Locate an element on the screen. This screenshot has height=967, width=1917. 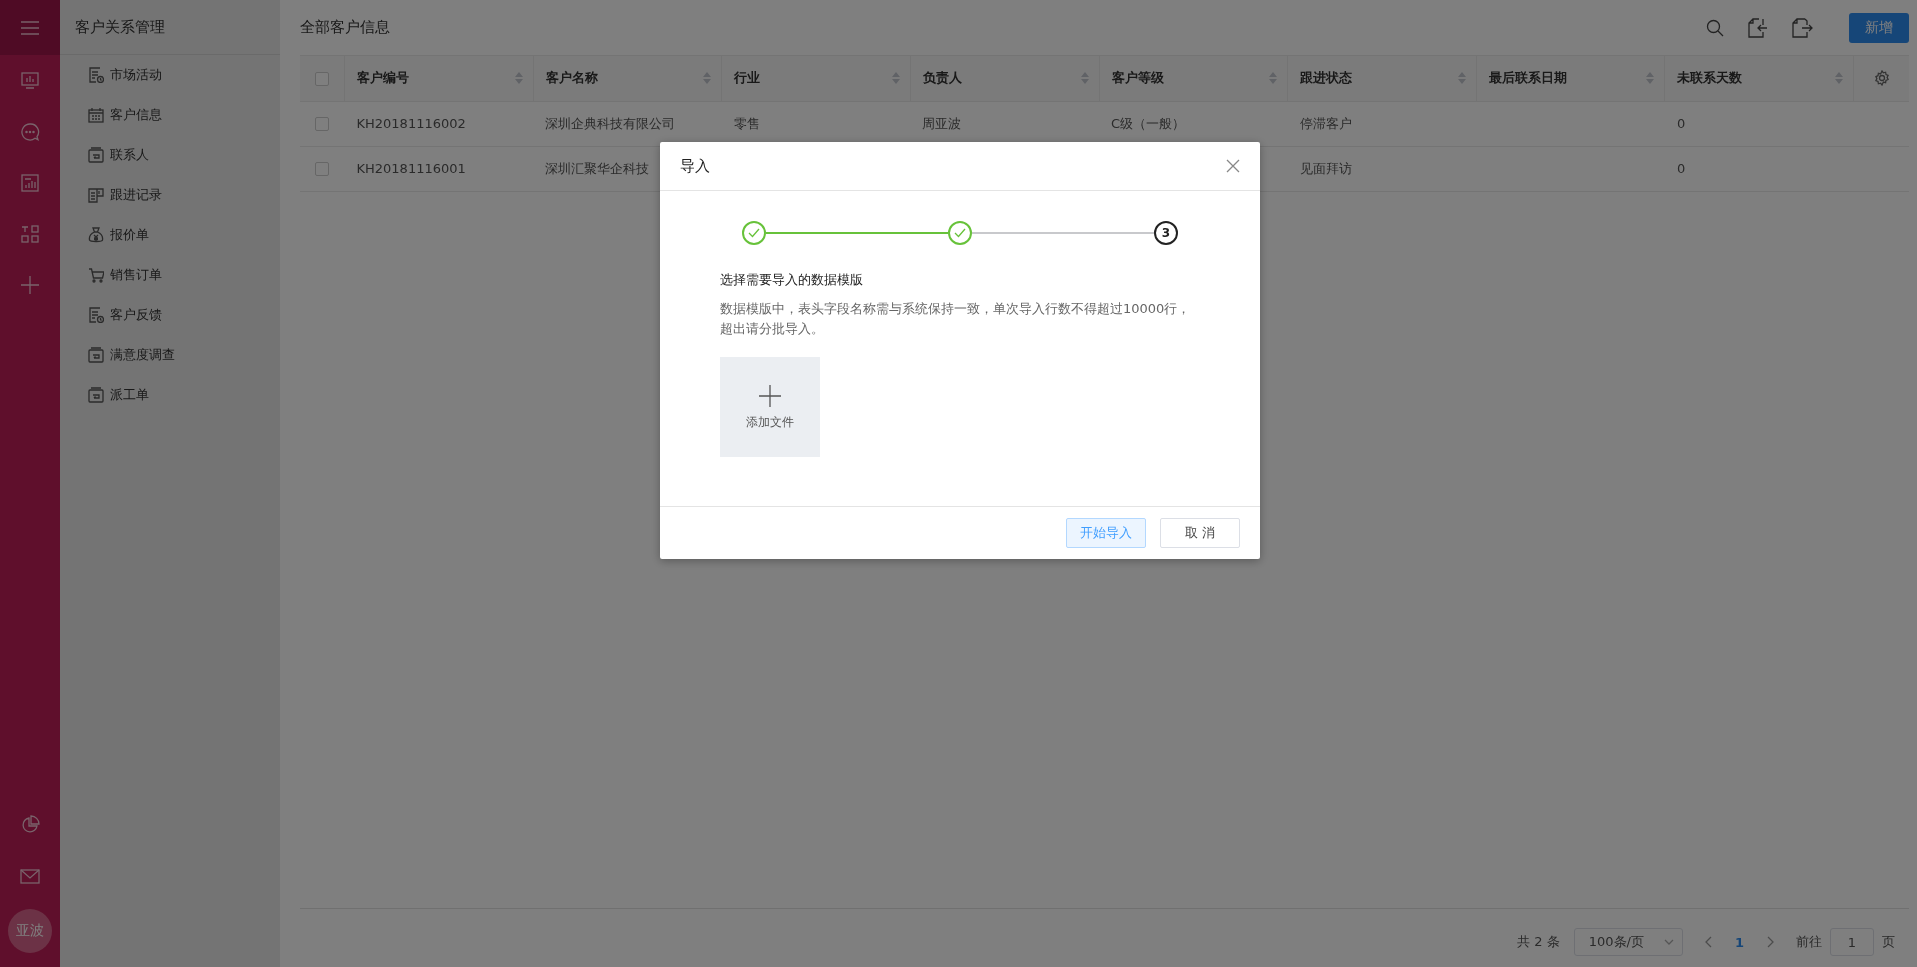
instruction-text: 数据模版中，表头字段名称需与系统保持一致，单次导入行数不得超过10000行，超出请分批导入。 is located at coordinates (956, 319).